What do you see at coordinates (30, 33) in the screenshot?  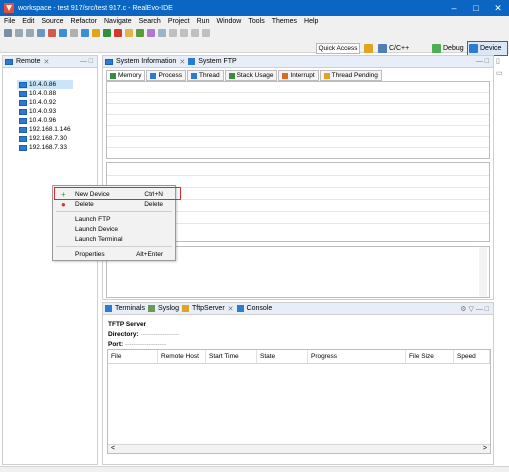 I see `save-all-icon` at bounding box center [30, 33].